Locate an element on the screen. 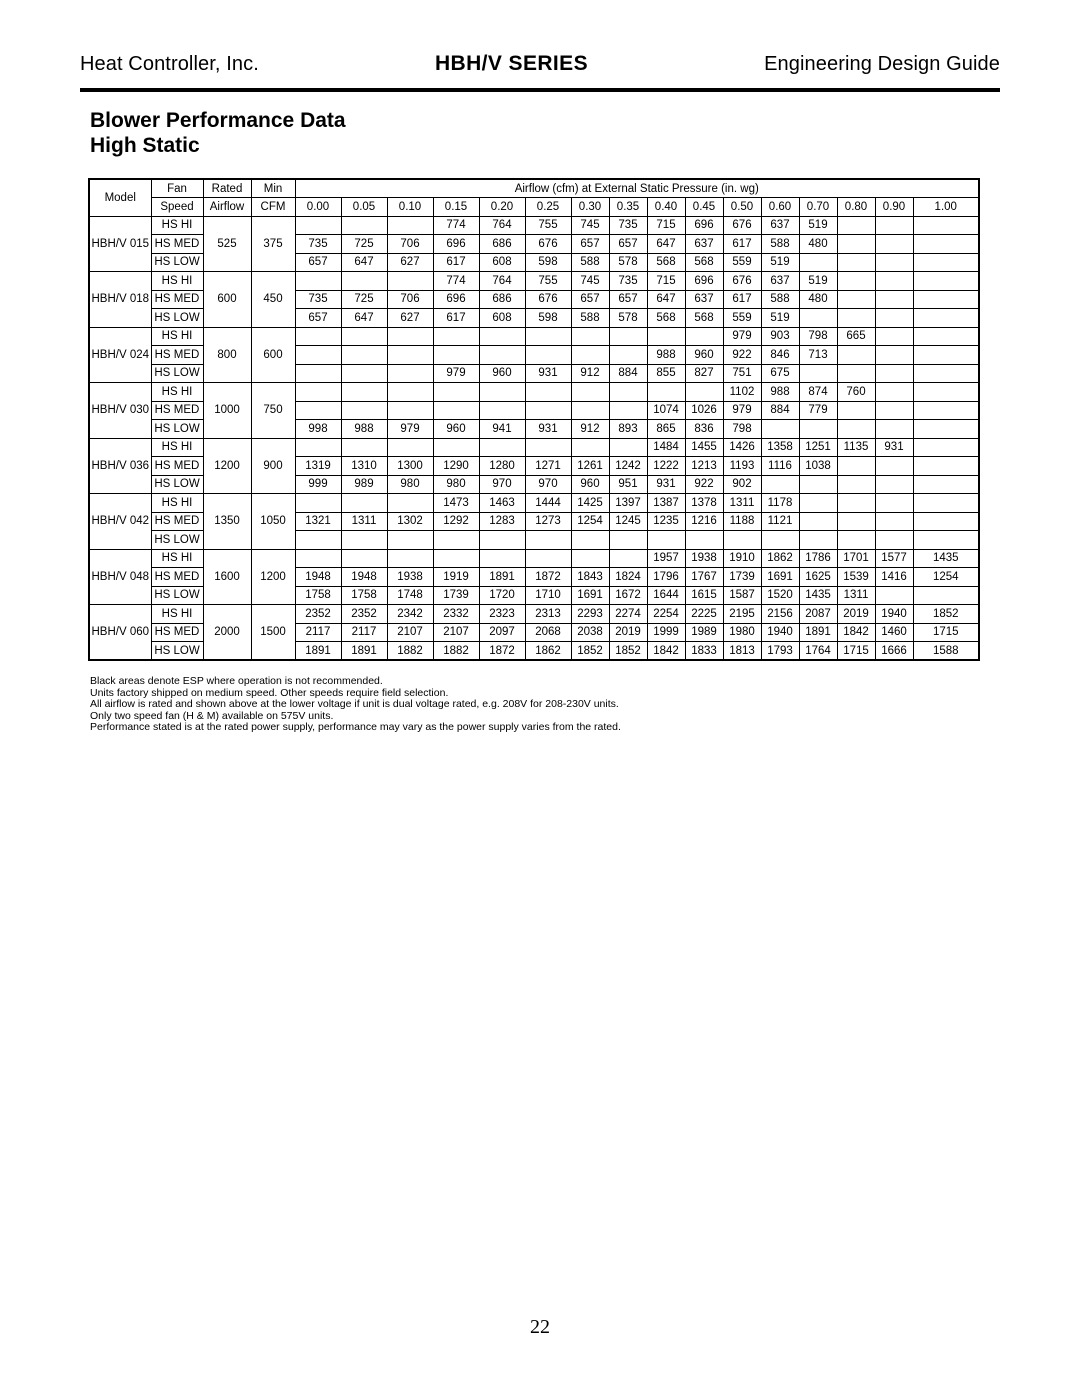  cell-airflow-value: 1188 is located at coordinates (742, 521).